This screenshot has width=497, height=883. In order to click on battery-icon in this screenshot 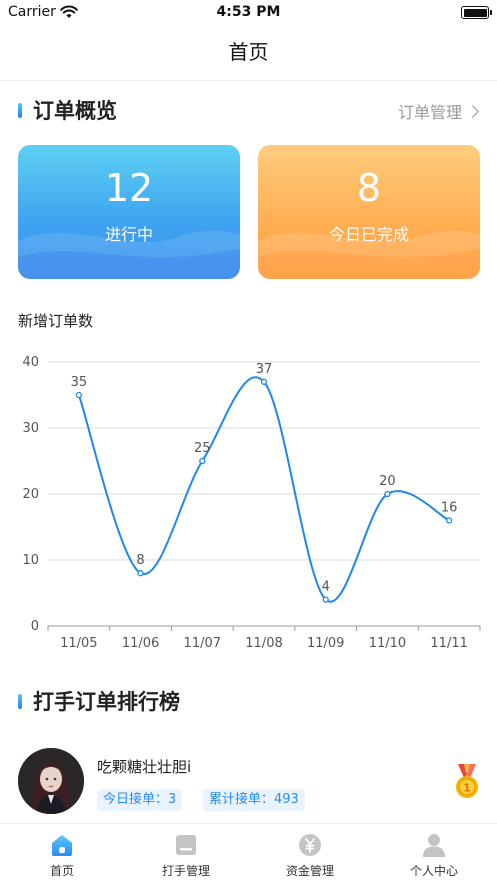, I will do `click(476, 12)`.